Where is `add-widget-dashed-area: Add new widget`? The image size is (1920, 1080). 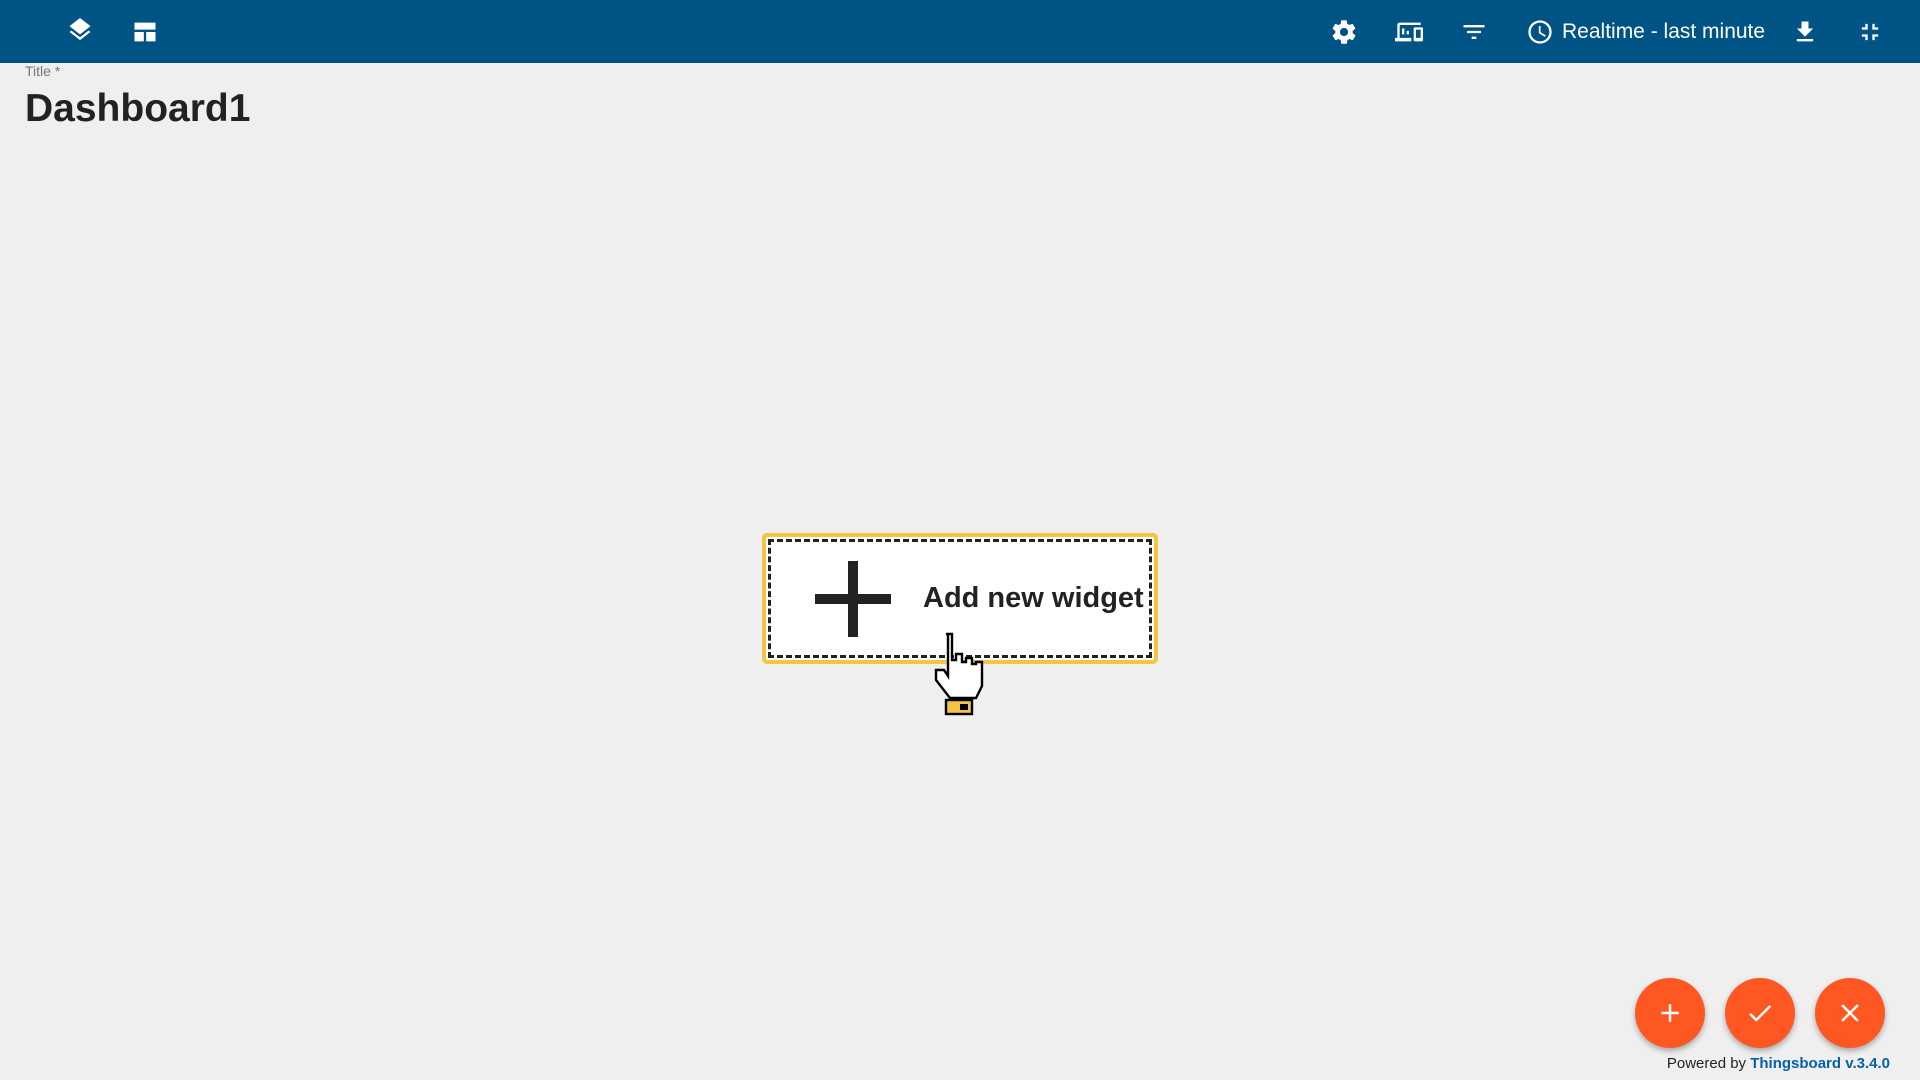 add-widget-dashed-area: Add new widget is located at coordinates (960, 598).